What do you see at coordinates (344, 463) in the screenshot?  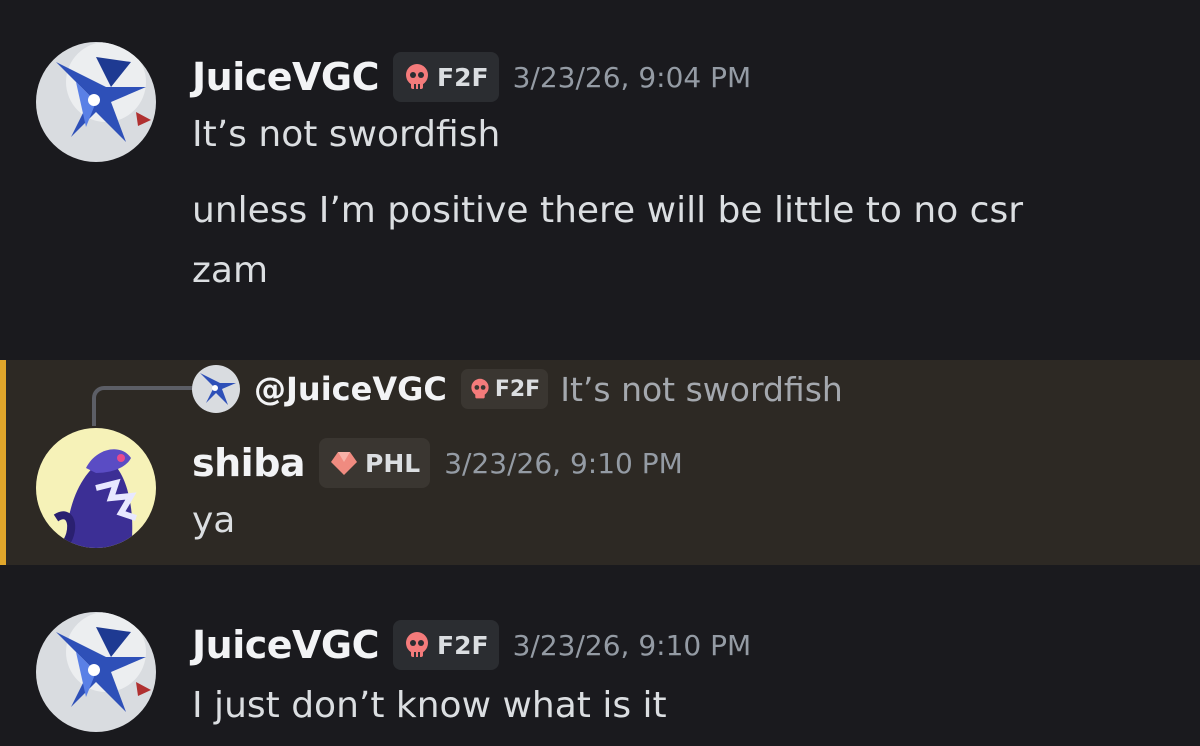 I see `gem-icon` at bounding box center [344, 463].